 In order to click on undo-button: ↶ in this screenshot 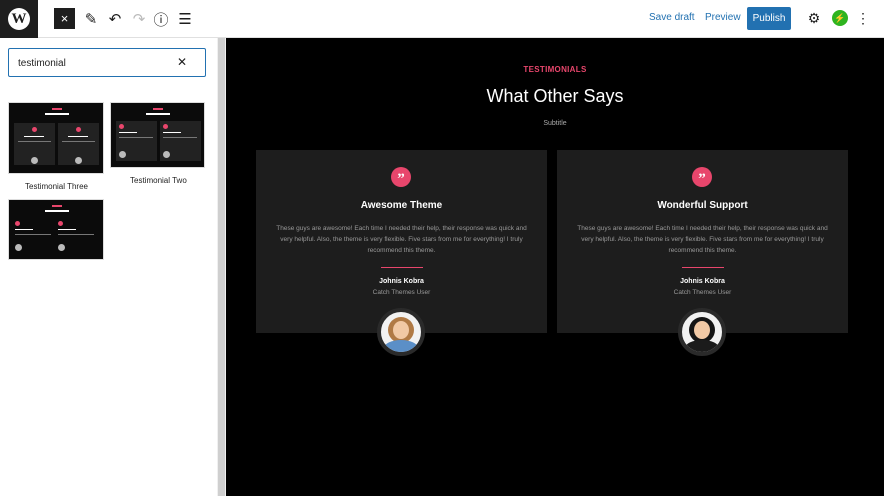, I will do `click(115, 19)`.